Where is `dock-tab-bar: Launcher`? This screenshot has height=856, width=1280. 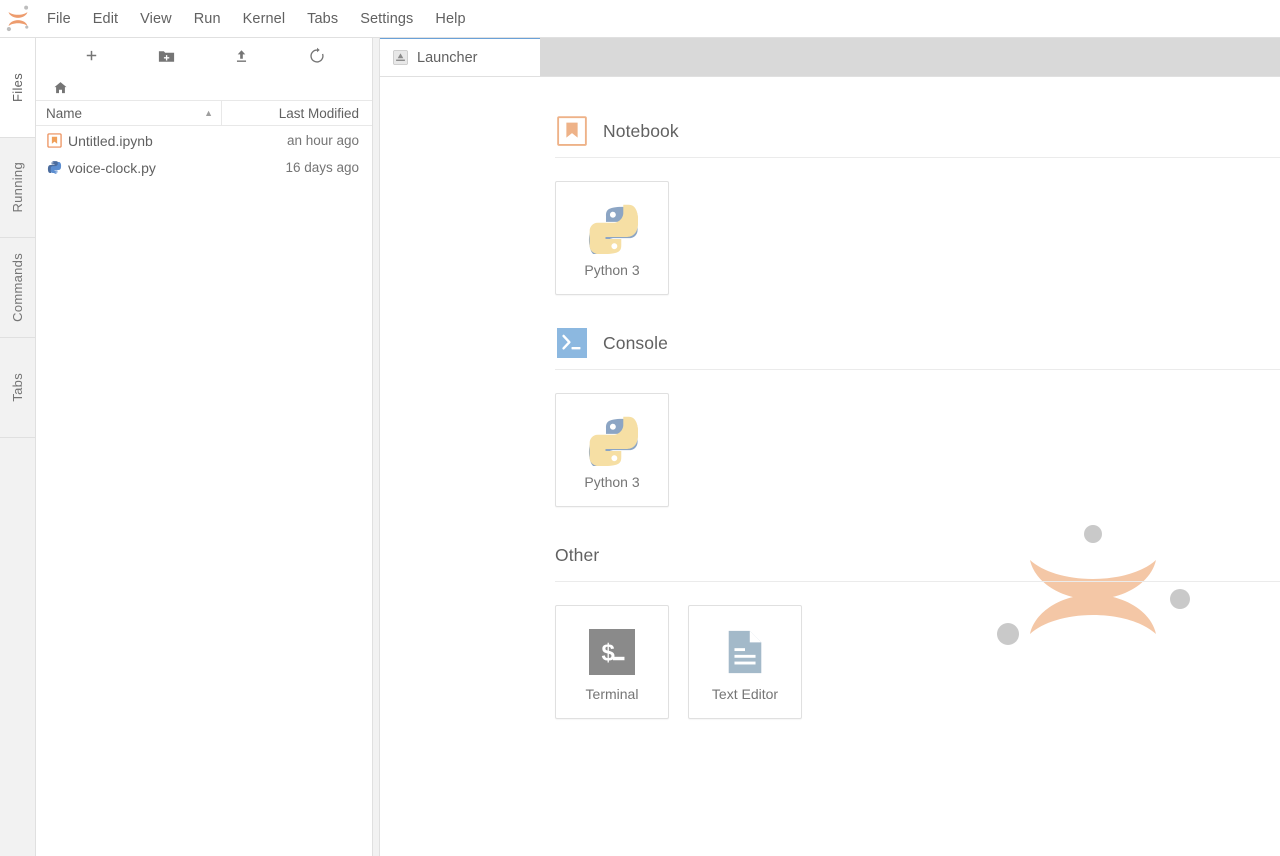
dock-tab-bar: Launcher is located at coordinates (830, 57).